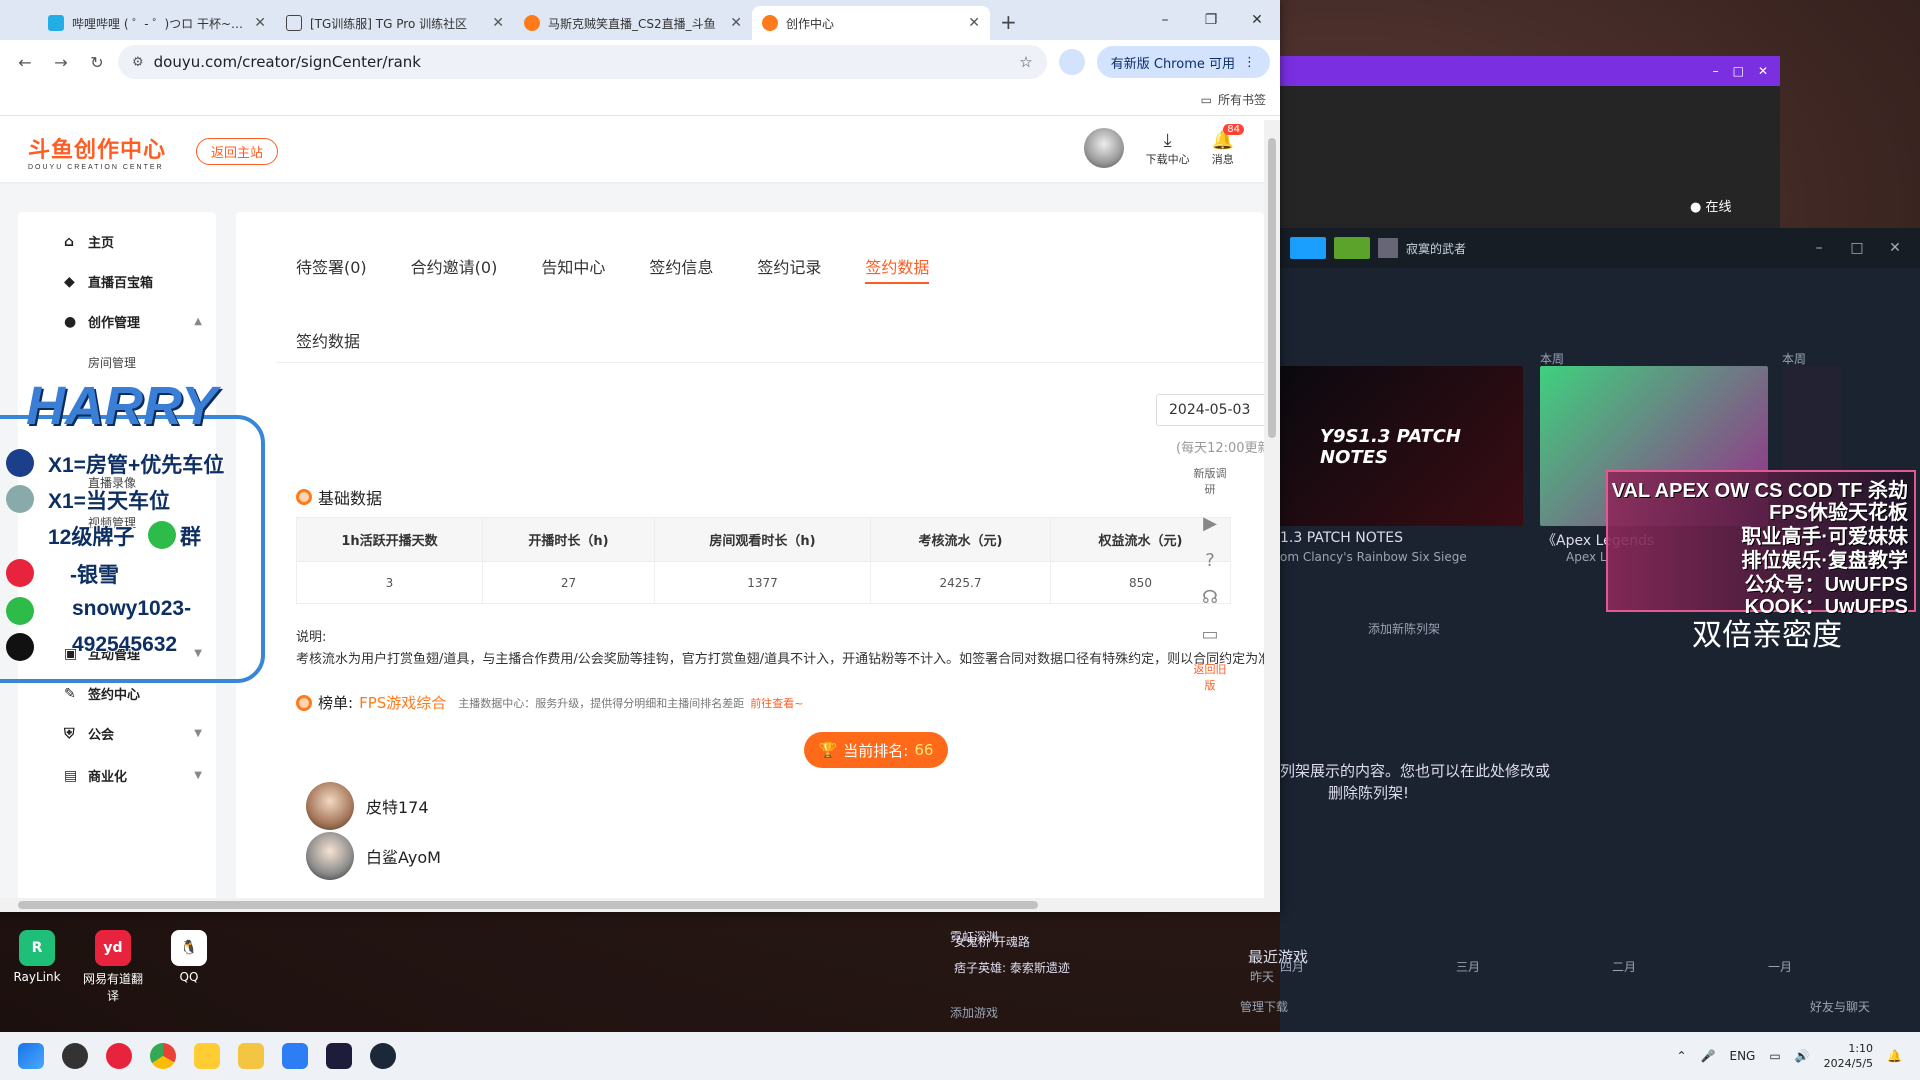  I want to click on news-card-rainbow-six: Y9S1.3 PATCH NOTES, so click(1401, 446).